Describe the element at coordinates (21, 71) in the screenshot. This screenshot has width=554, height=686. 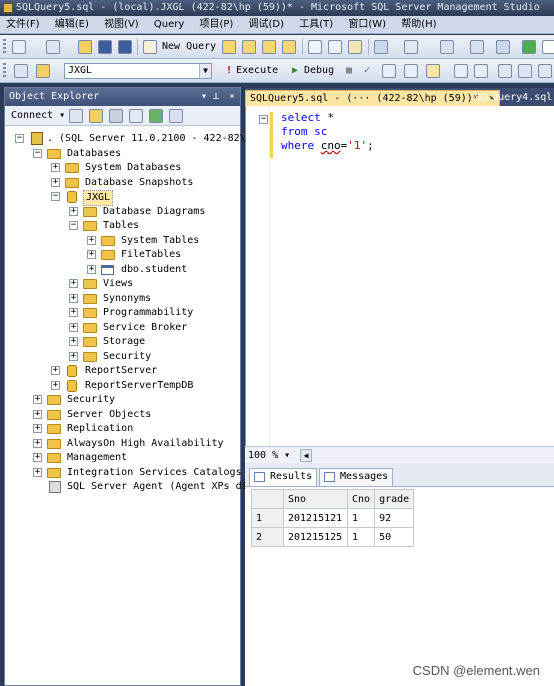
I see `connect-icon` at that location.